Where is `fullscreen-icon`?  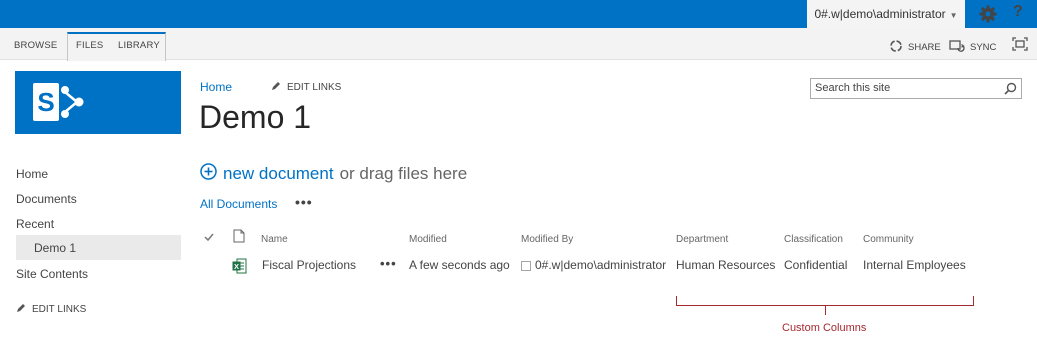 fullscreen-icon is located at coordinates (1020, 45).